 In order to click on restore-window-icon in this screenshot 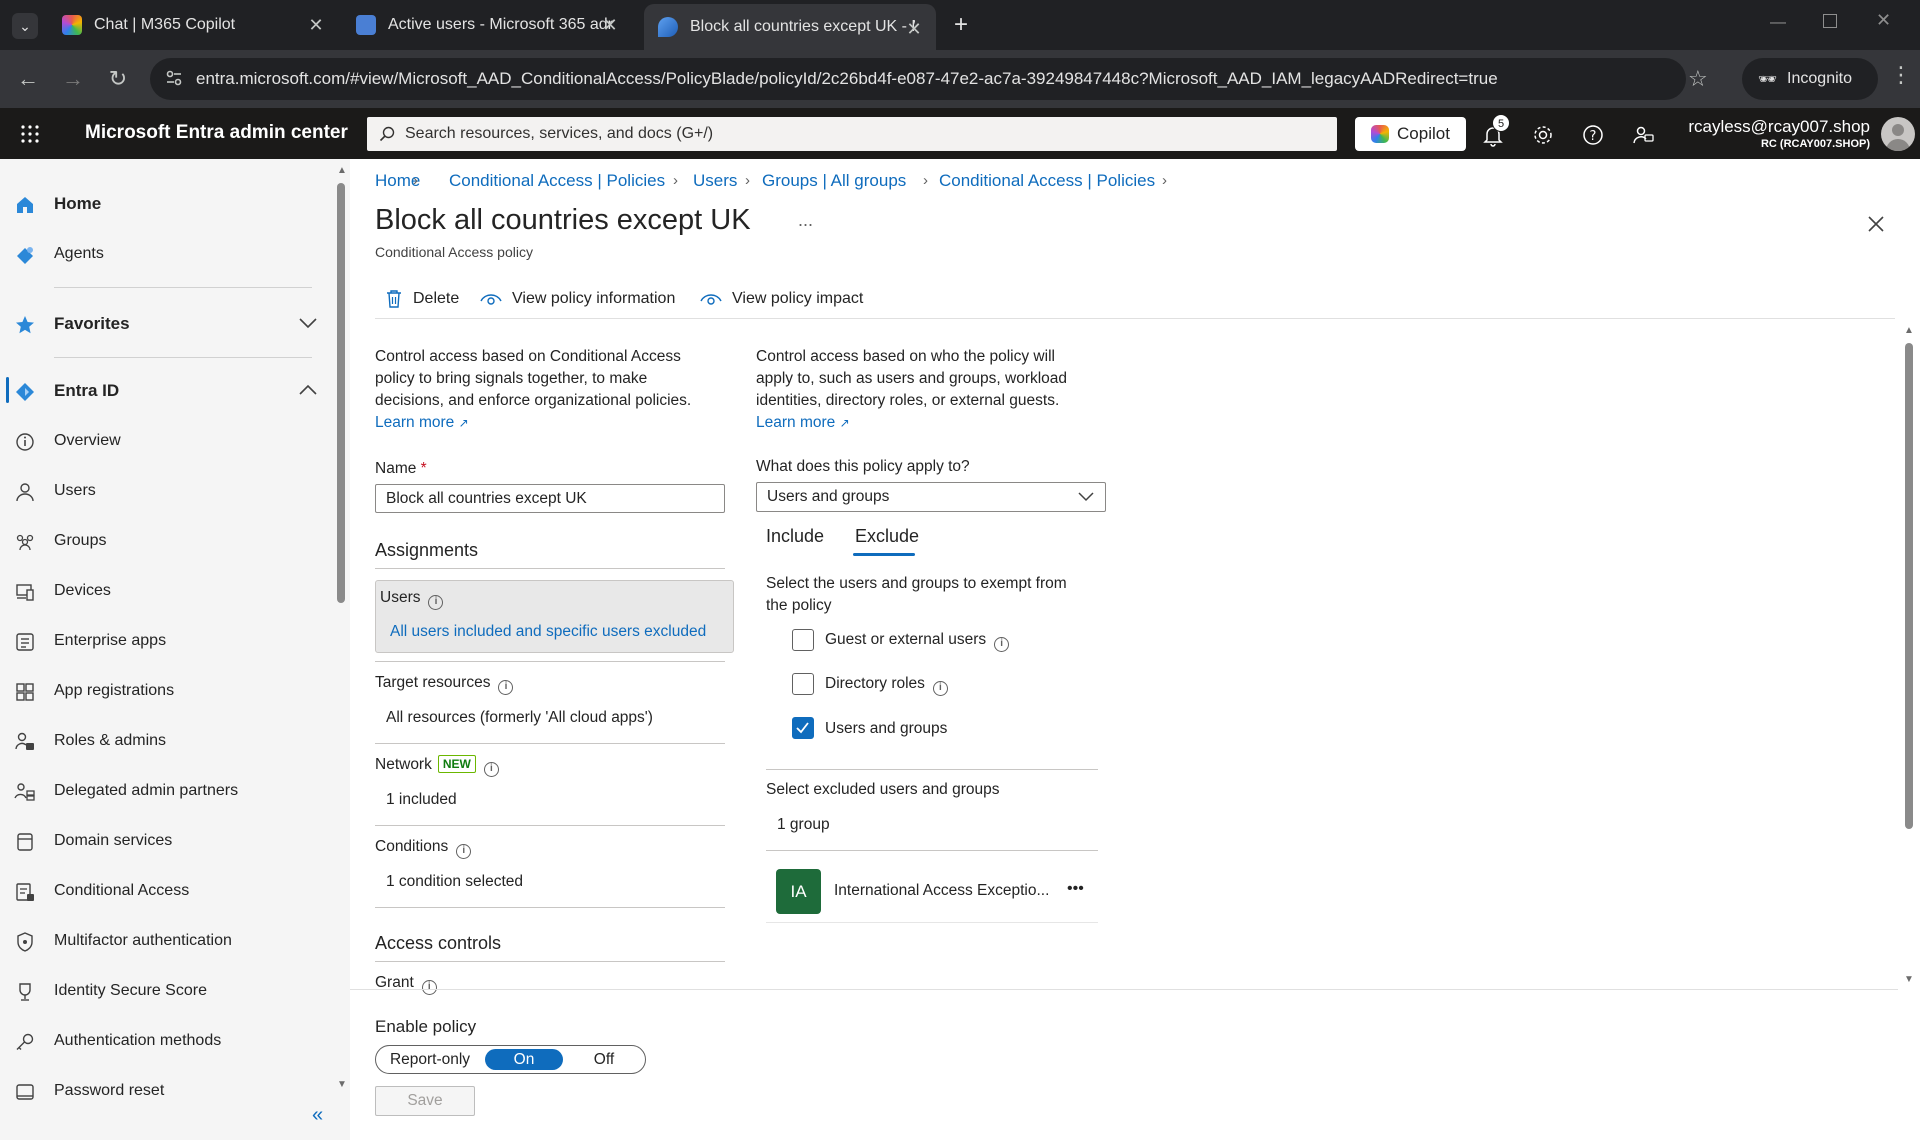, I will do `click(1830, 21)`.